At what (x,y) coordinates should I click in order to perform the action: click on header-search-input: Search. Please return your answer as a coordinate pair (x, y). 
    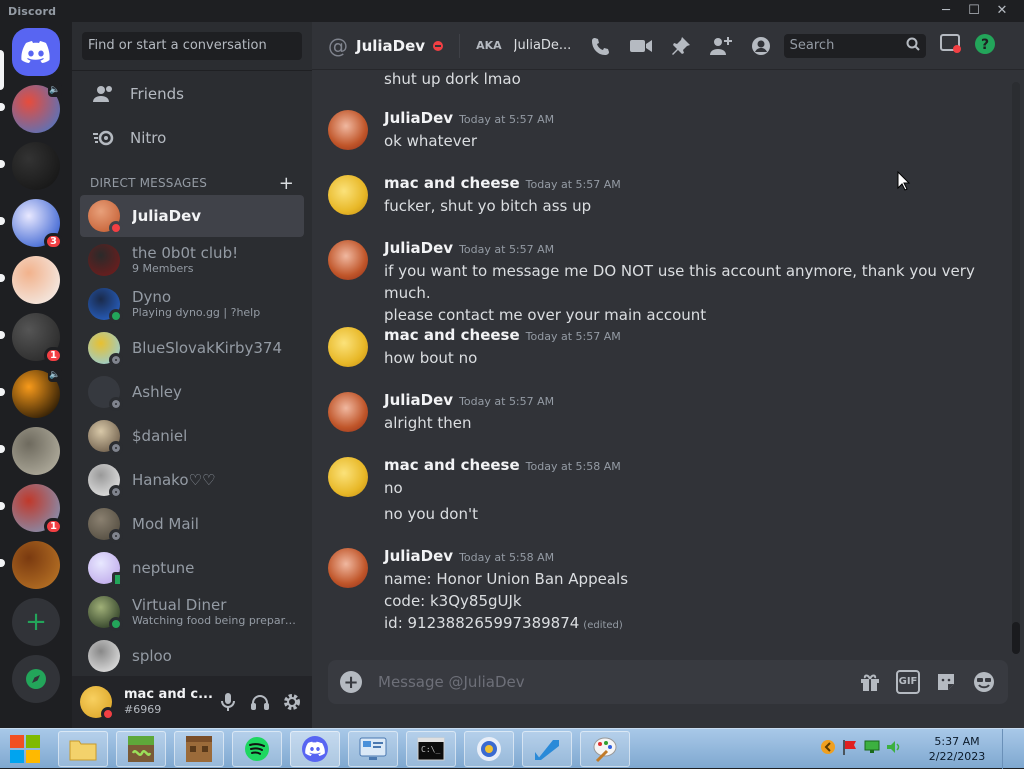
    Looking at the image, I should click on (854, 45).